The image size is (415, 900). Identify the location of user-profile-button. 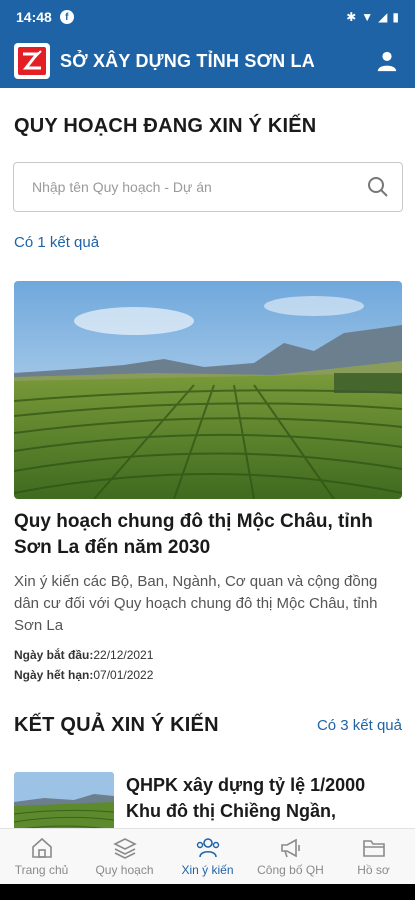
(387, 61).